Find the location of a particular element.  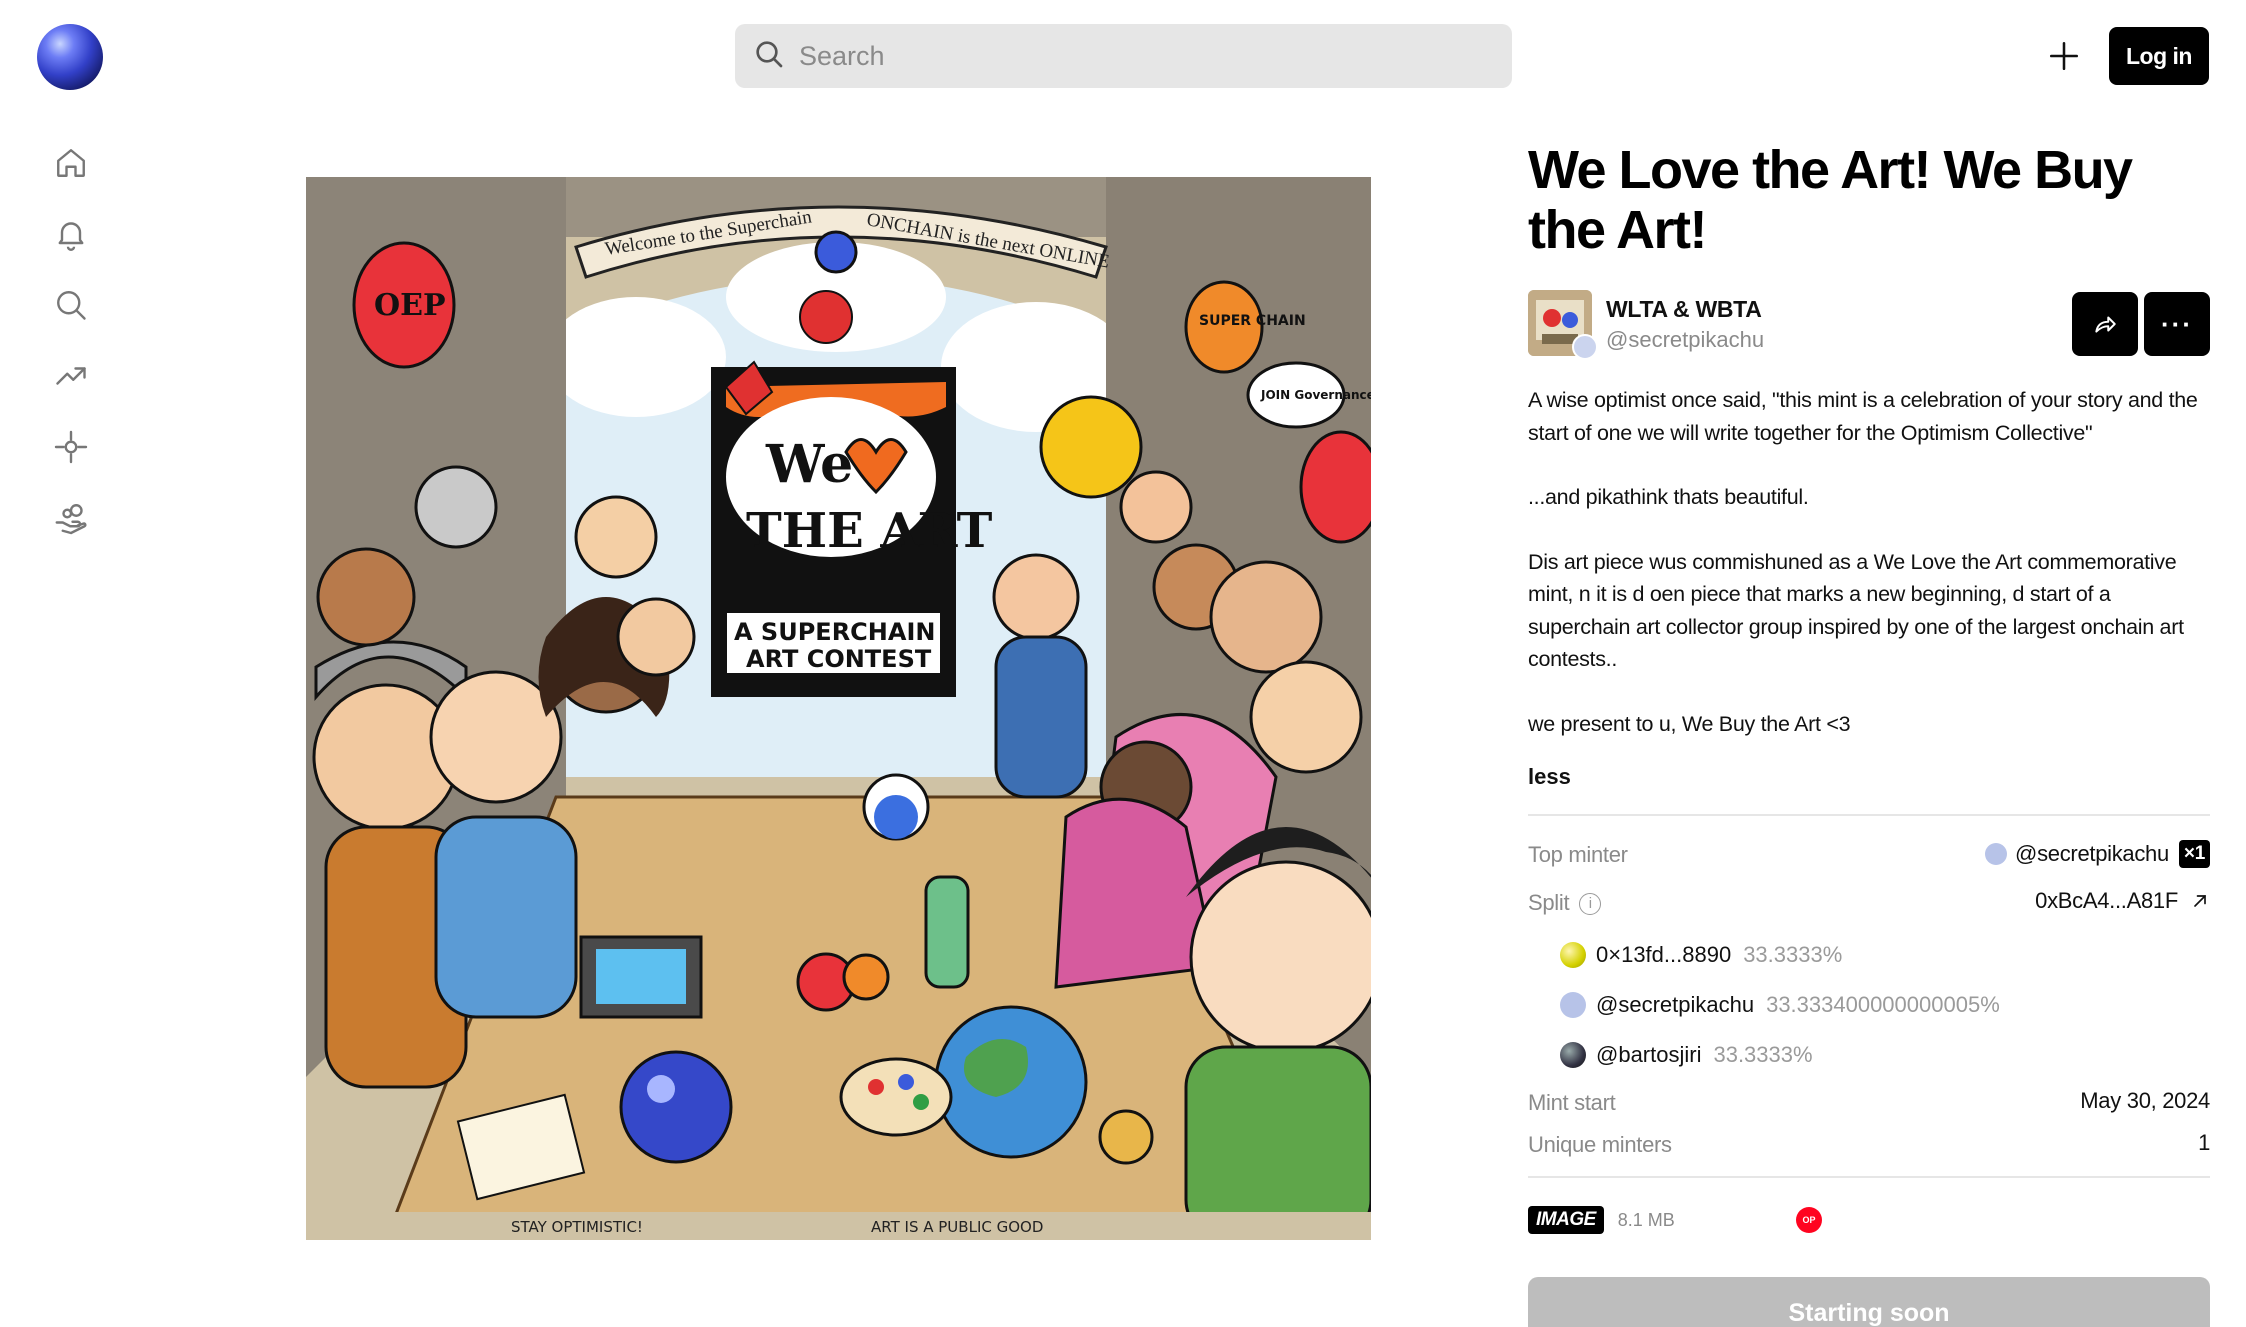

sidebar-item-trending is located at coordinates (71, 376).